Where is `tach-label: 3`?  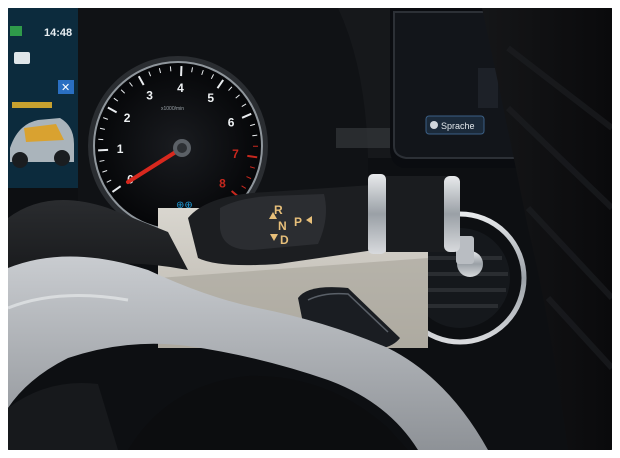
tach-label: 3 is located at coordinates (149, 95).